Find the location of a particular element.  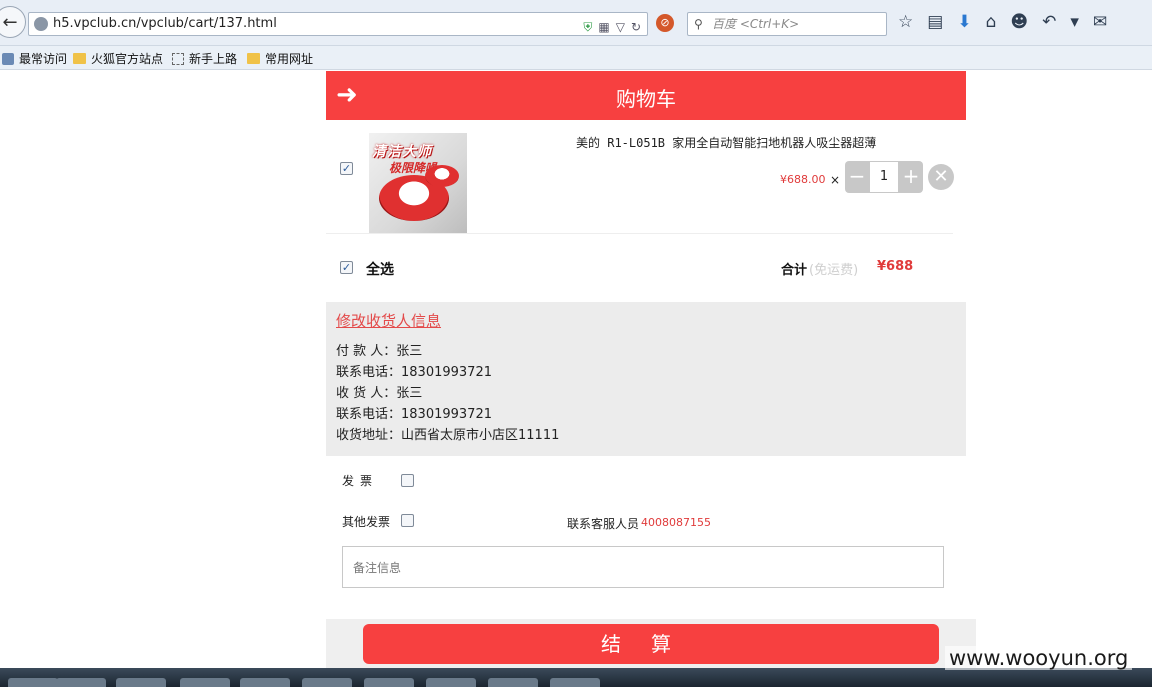

product-image: 清洁大师 极限降噪 is located at coordinates (418, 183).